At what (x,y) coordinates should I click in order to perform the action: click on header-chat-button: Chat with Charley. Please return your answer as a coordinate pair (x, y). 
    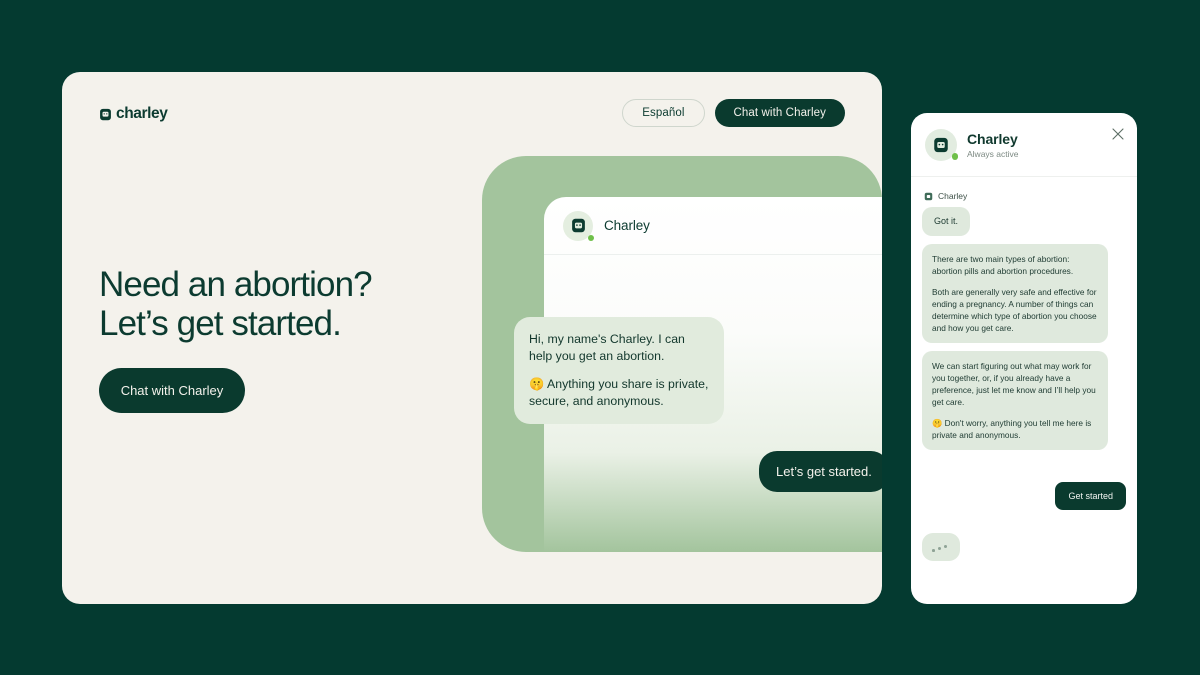
    Looking at the image, I should click on (779, 113).